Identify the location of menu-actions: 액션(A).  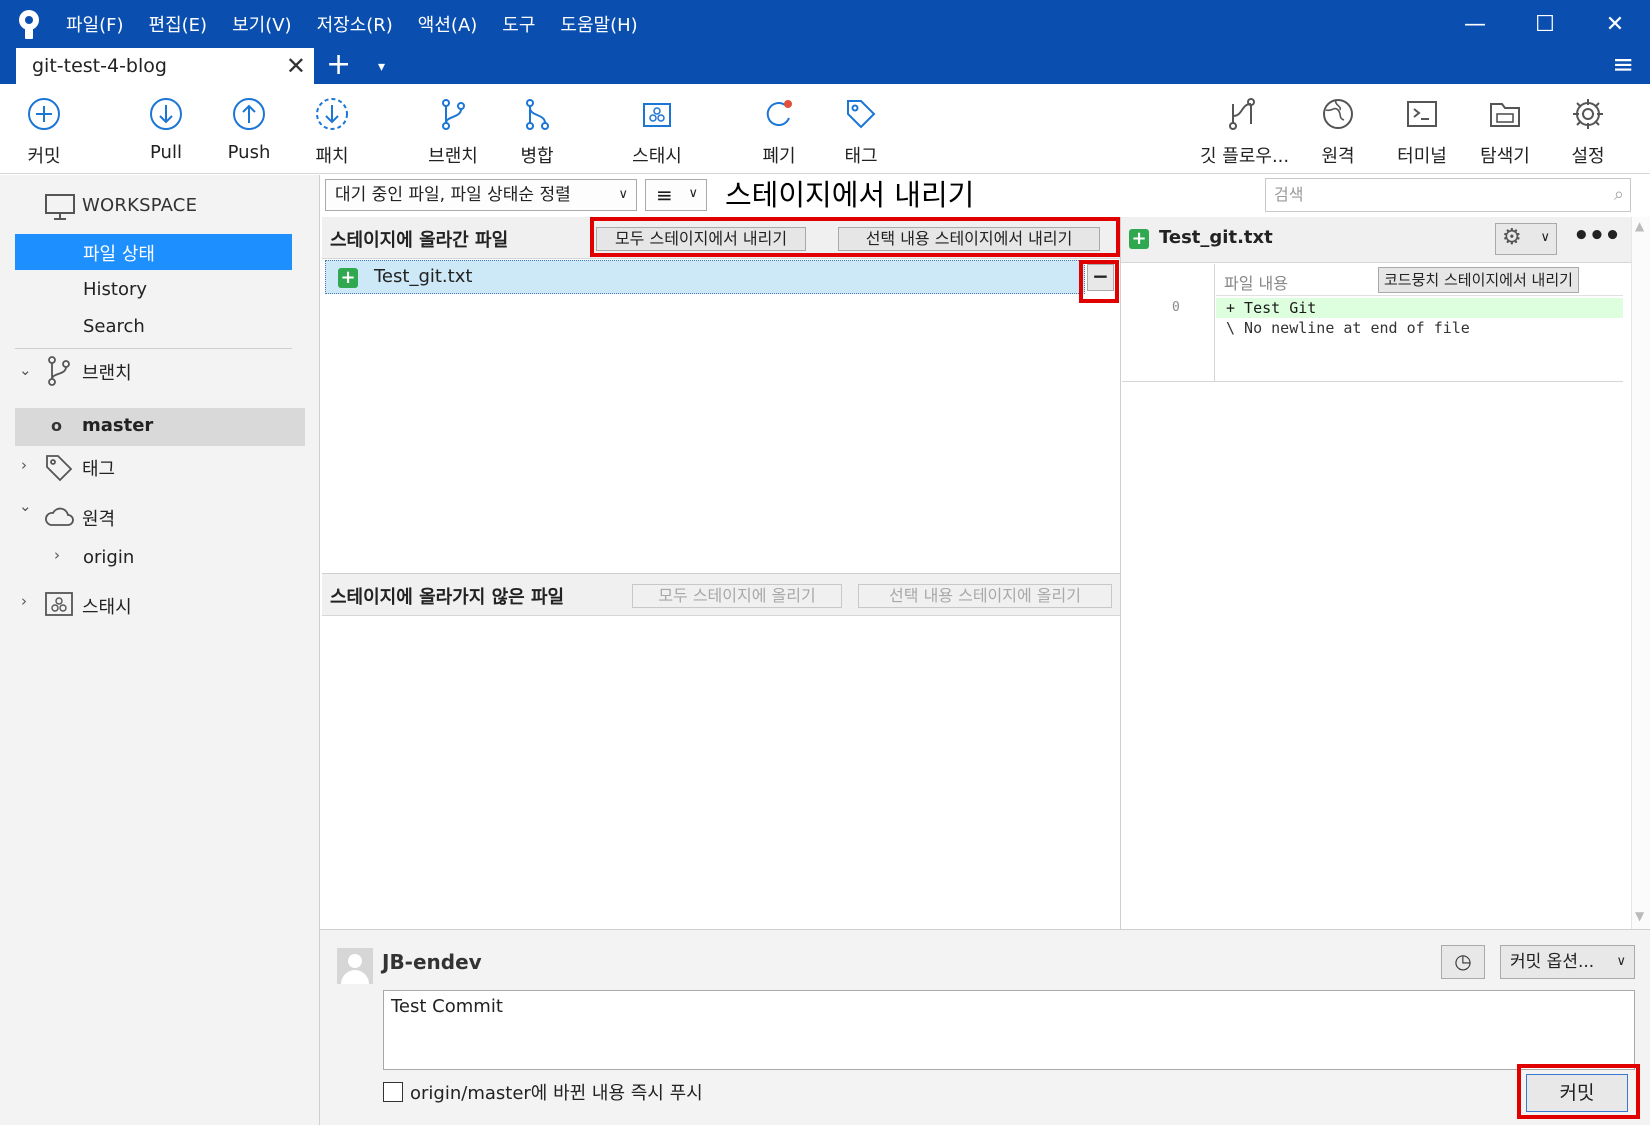
(447, 24).